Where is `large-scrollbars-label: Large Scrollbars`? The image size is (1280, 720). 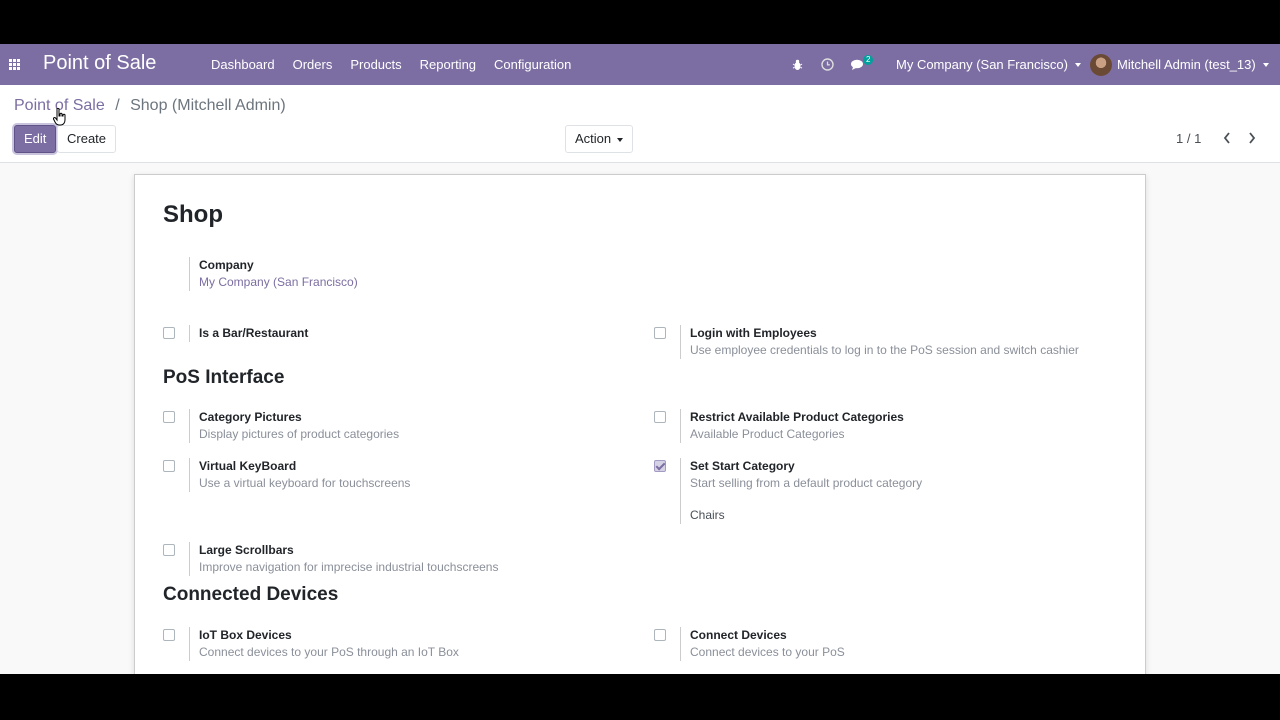
large-scrollbars-label: Large Scrollbars is located at coordinates (246, 550).